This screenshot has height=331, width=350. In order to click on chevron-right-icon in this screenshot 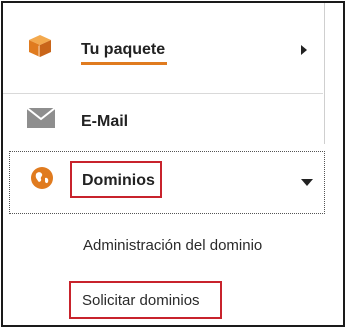, I will do `click(304, 50)`.